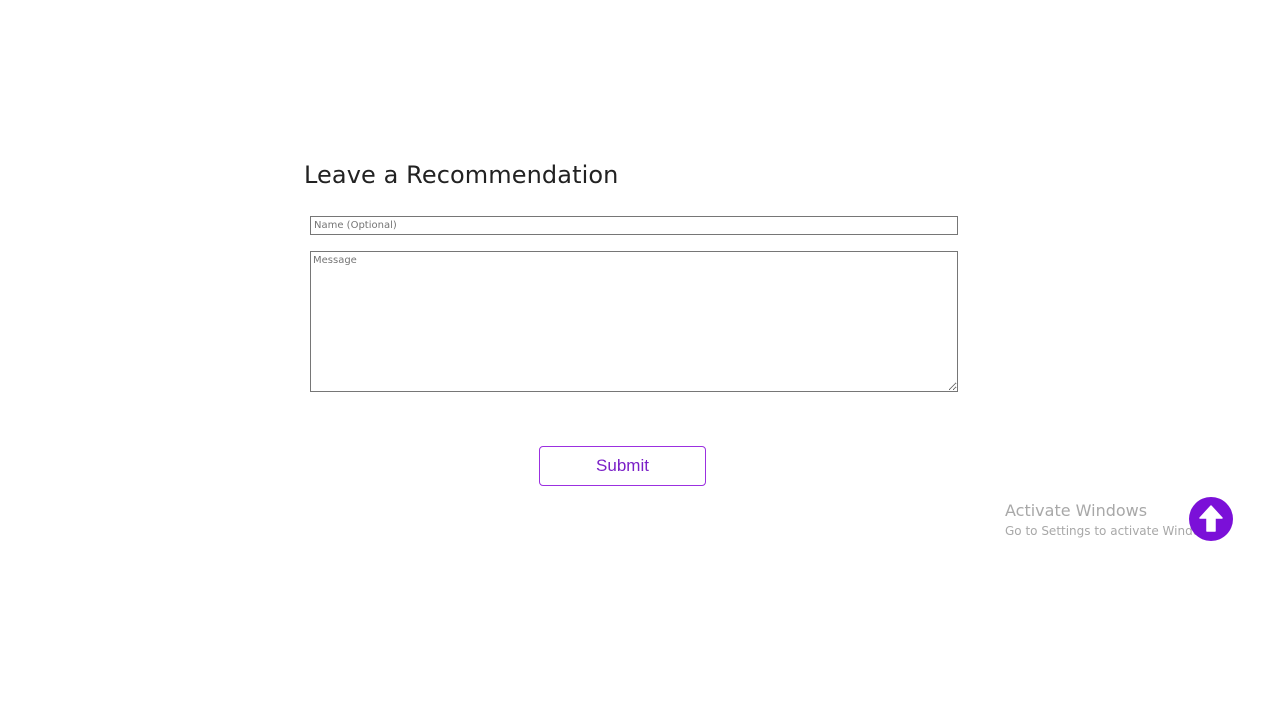 The width and height of the screenshot is (1280, 720). What do you see at coordinates (1076, 510) in the screenshot?
I see `watermark-title: Activate Windows` at bounding box center [1076, 510].